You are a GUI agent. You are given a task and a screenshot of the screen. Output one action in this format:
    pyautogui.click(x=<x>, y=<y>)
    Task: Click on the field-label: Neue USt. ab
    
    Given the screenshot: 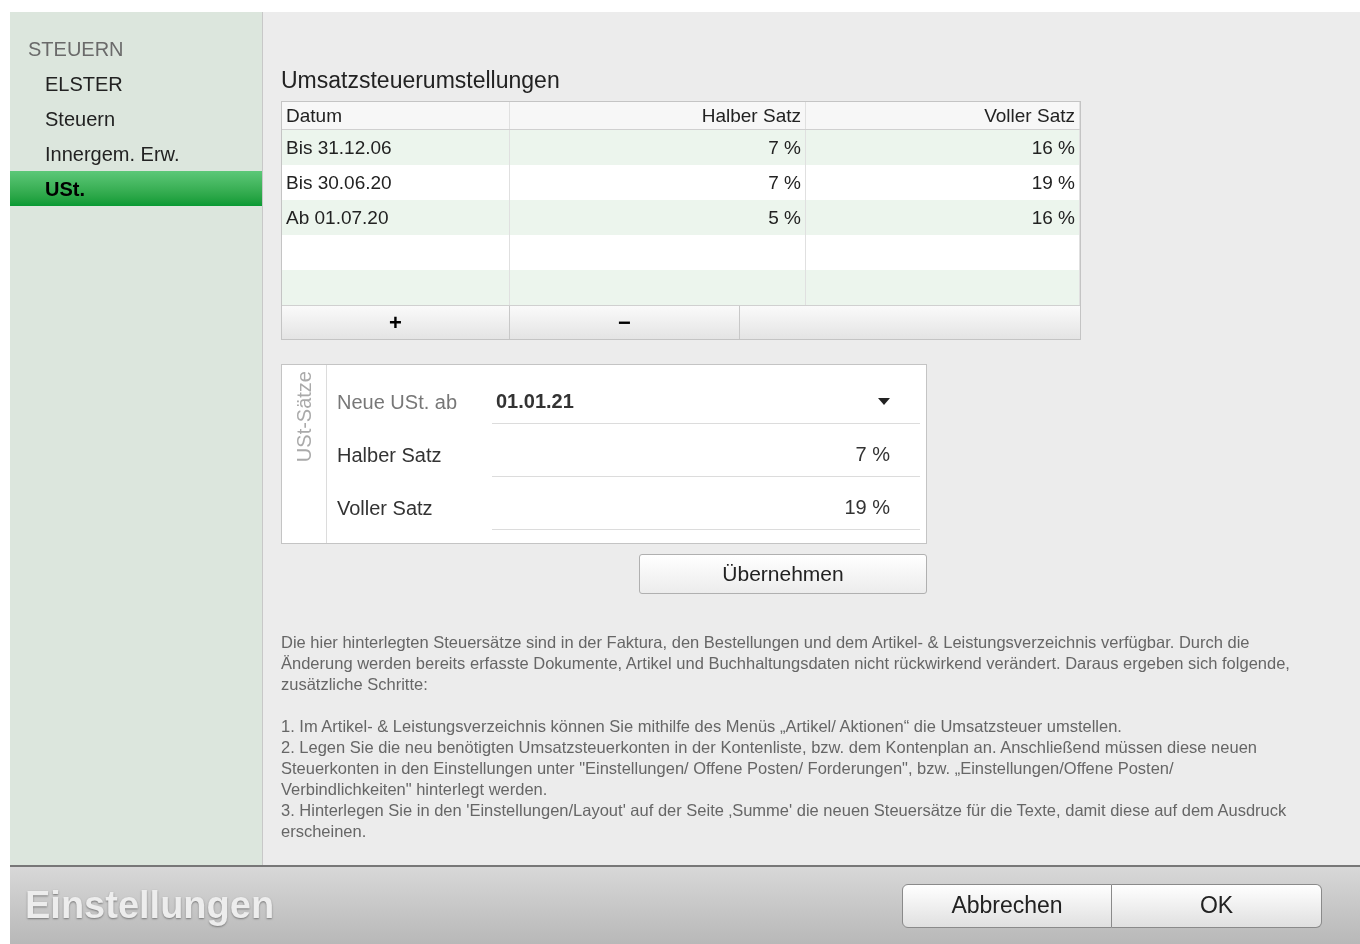 What is the action you would take?
    pyautogui.click(x=398, y=402)
    